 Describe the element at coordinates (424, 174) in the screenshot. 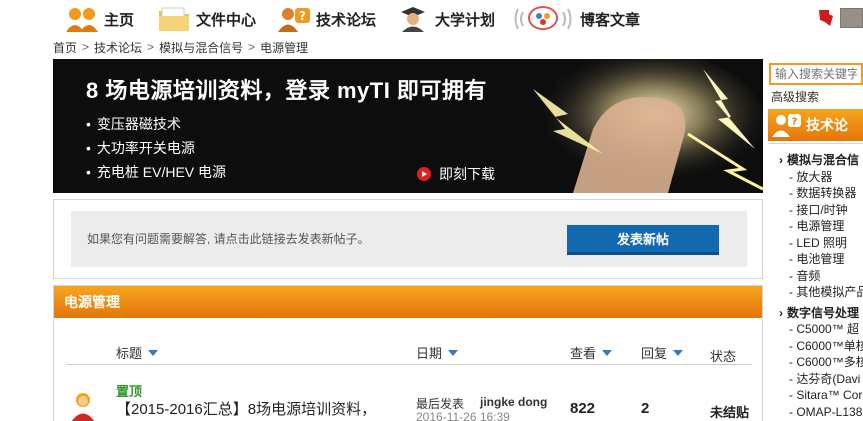

I see `play-icon` at that location.